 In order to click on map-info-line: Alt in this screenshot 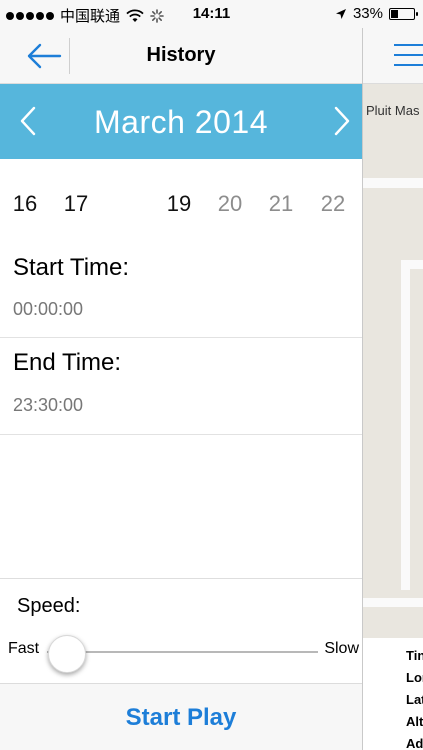, I will do `click(414, 721)`.